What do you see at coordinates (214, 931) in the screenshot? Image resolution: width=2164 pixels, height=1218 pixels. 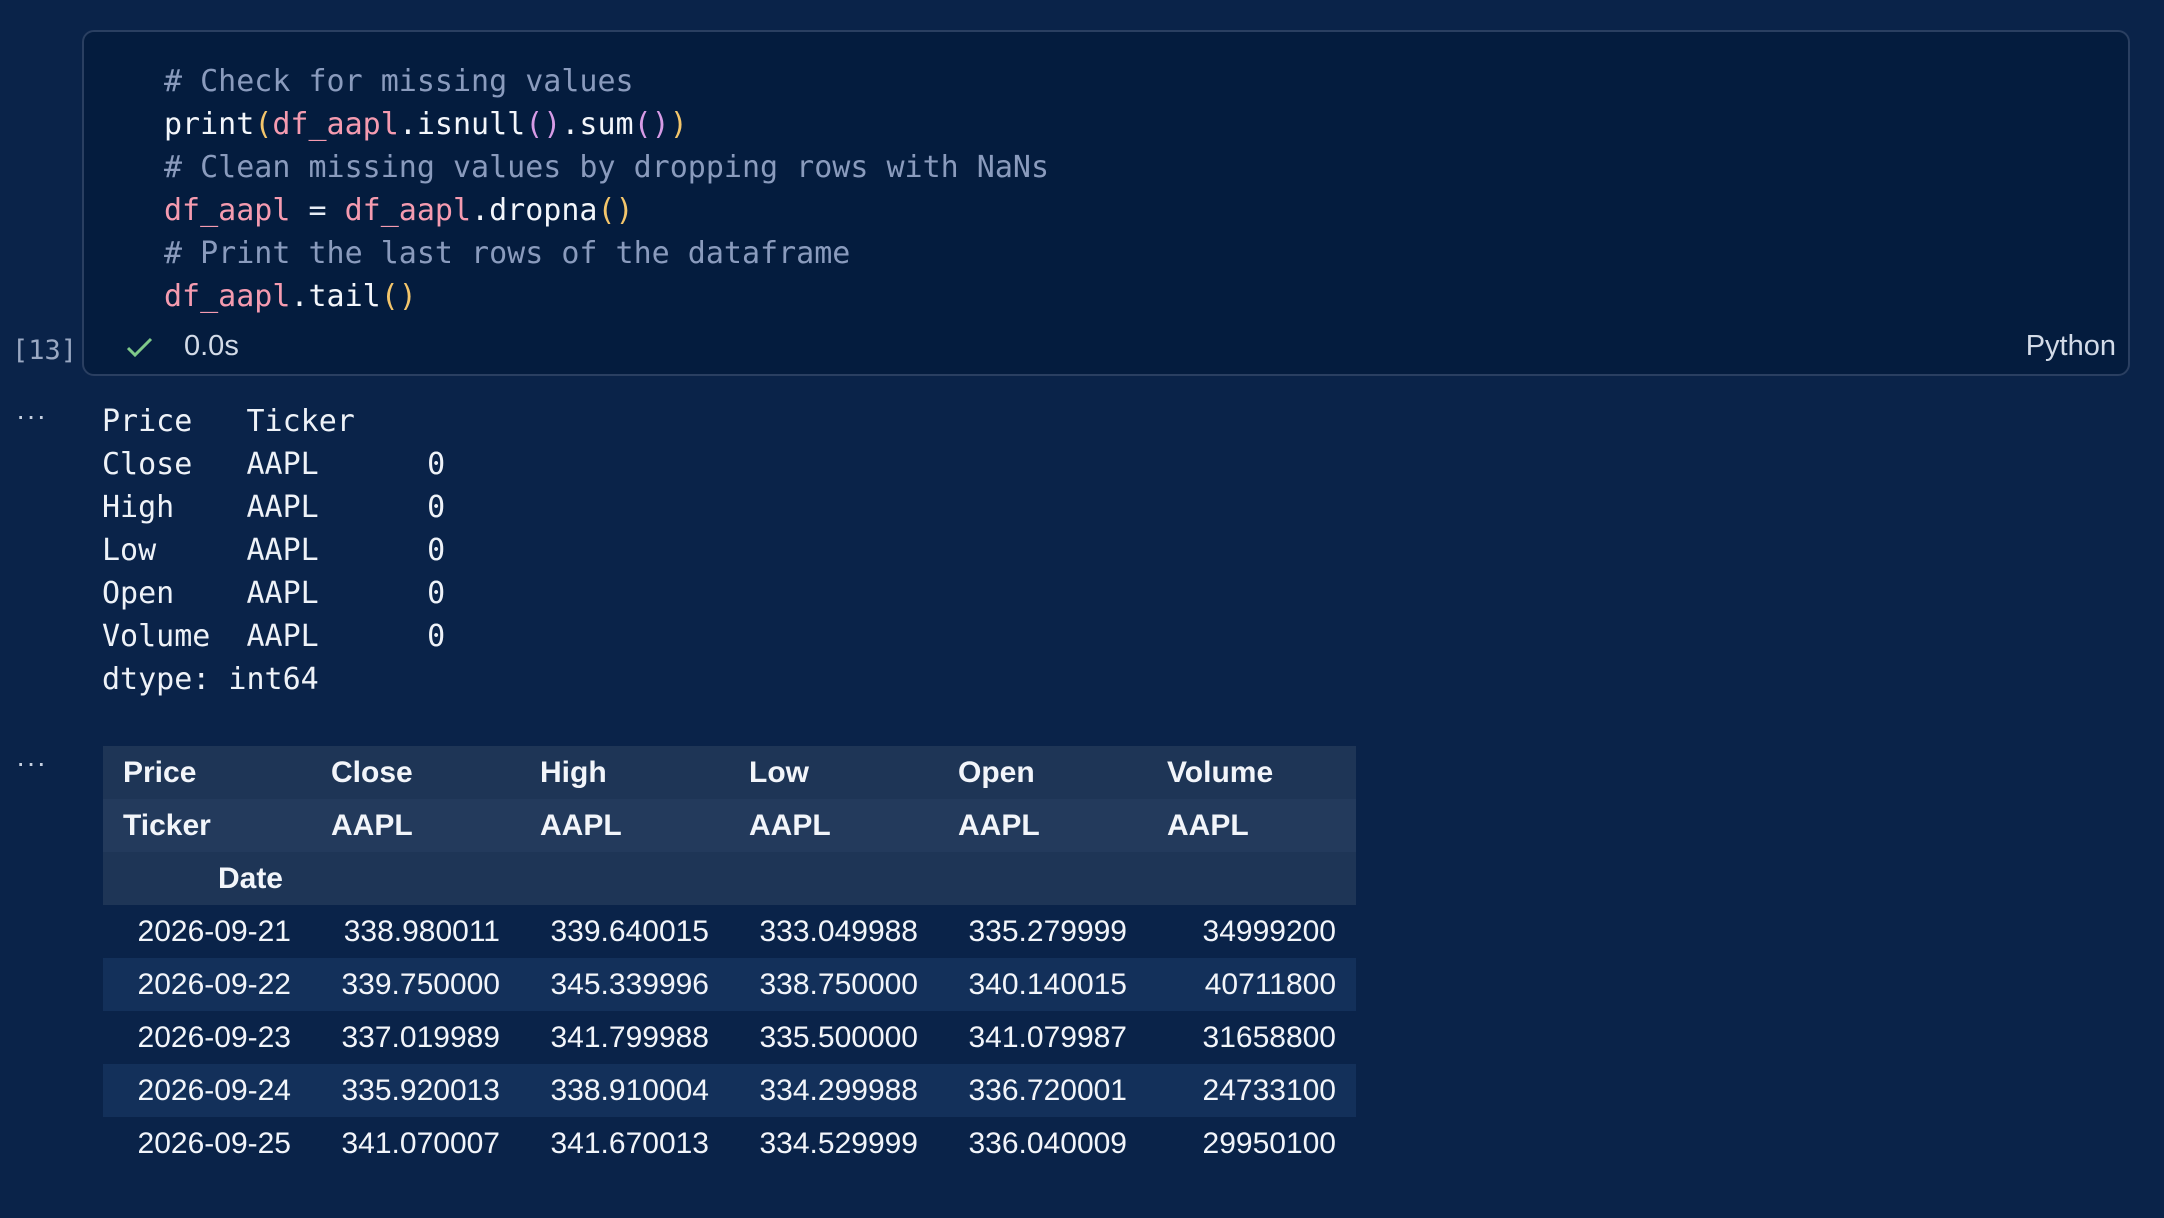 I see `index-cell: 2026-09-21` at bounding box center [214, 931].